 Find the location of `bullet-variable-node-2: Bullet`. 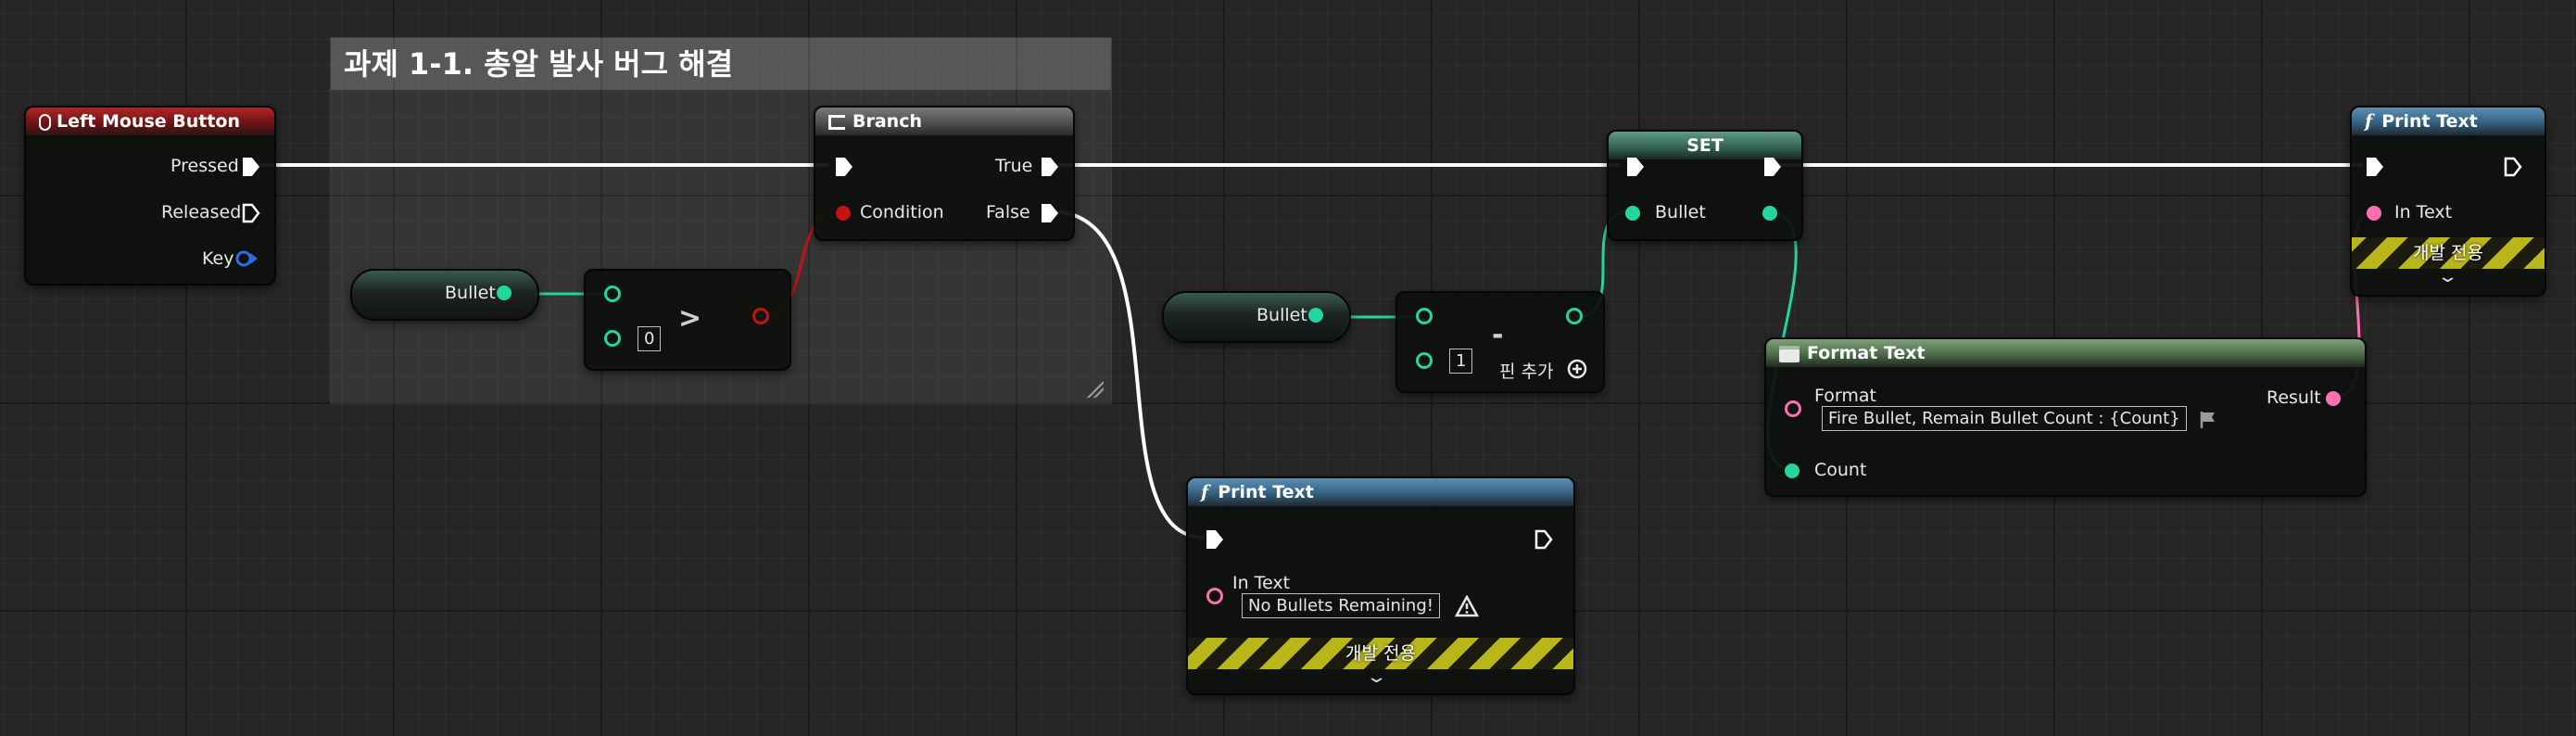

bullet-variable-node-2: Bullet is located at coordinates (1256, 317).